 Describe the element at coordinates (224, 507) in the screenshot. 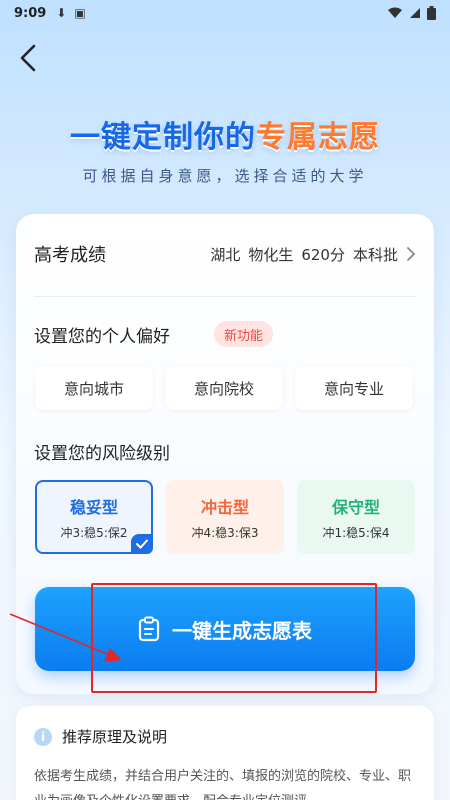

I see `risk-name: 冲击型` at that location.